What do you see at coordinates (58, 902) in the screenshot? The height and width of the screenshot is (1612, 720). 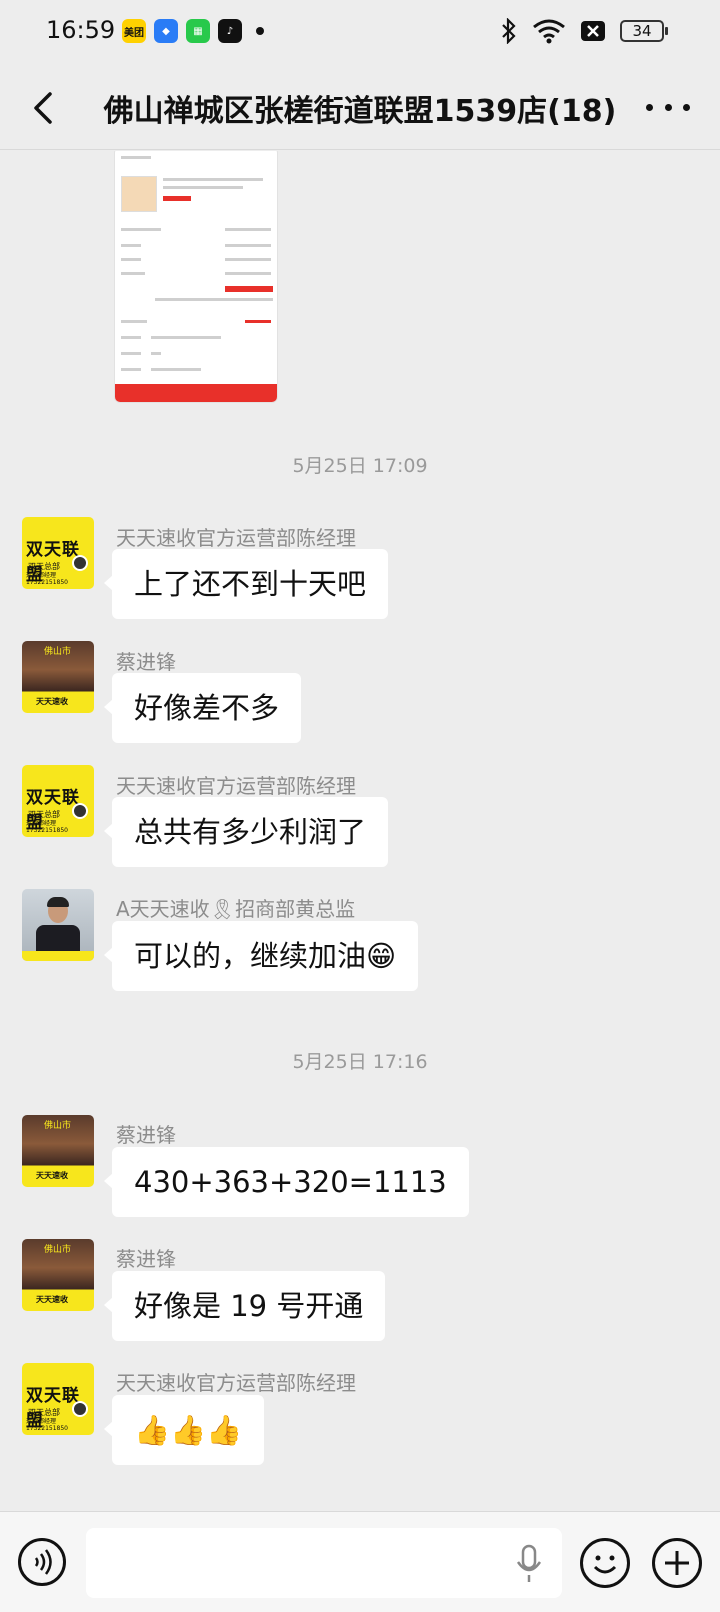 I see `avatar-hair` at bounding box center [58, 902].